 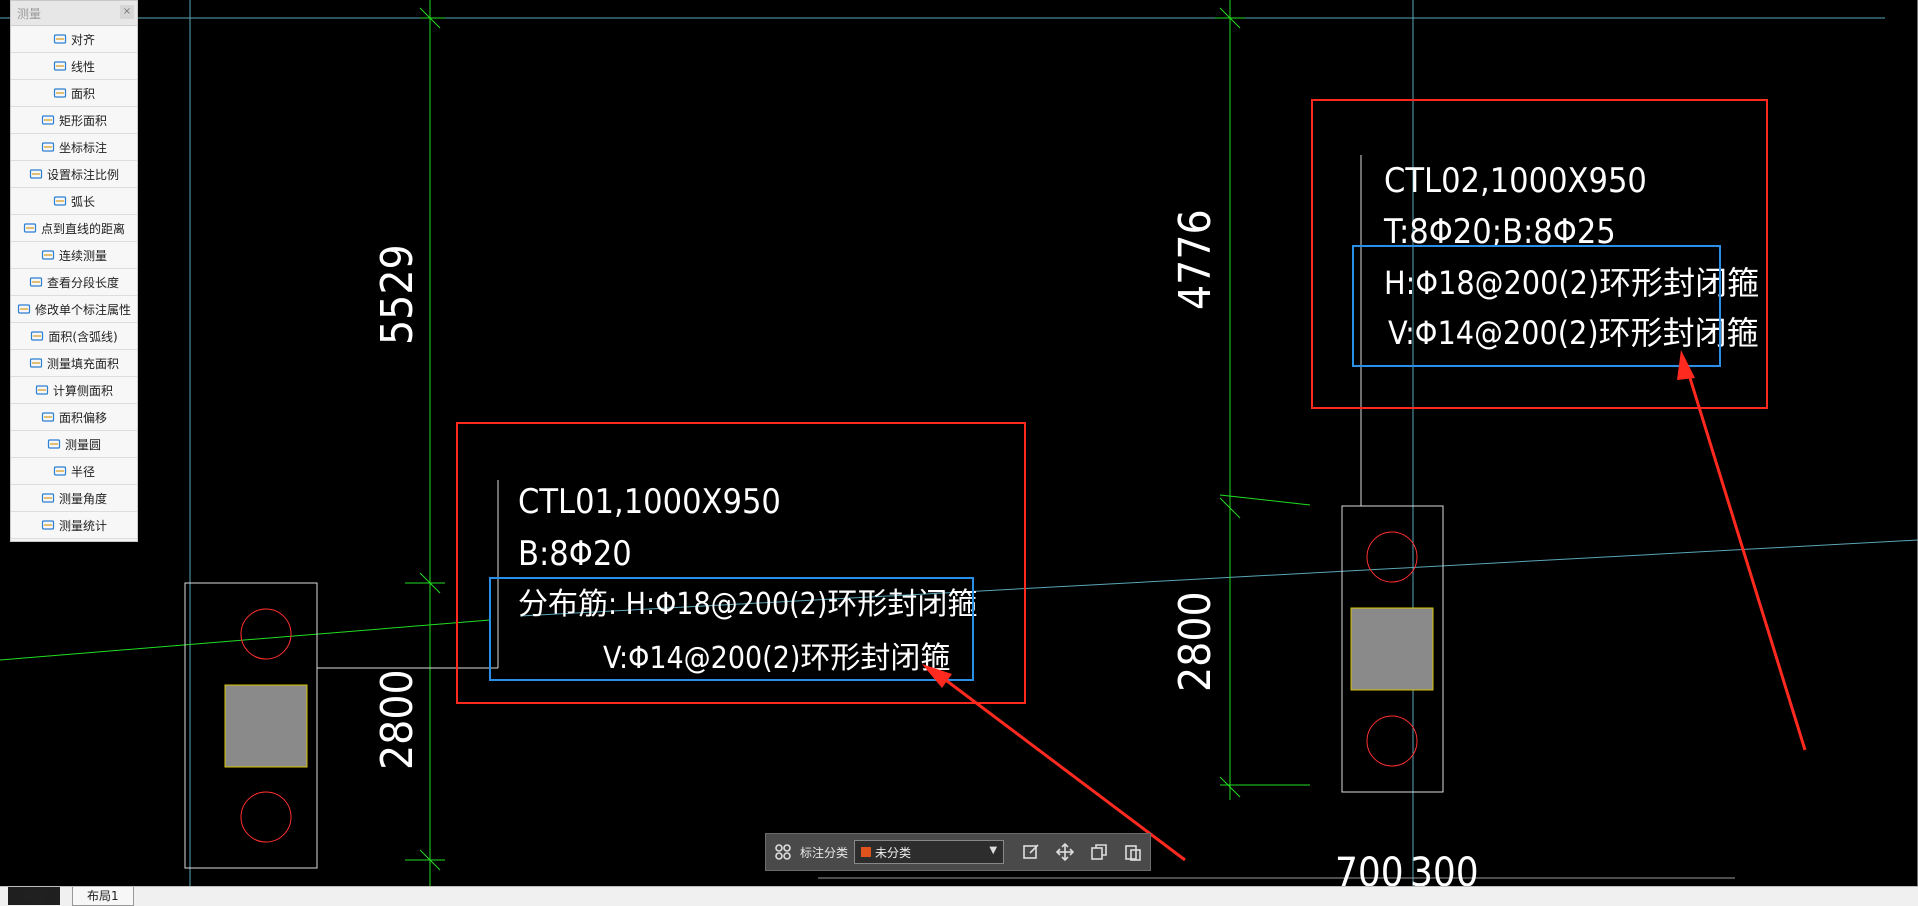 I want to click on palette-item-15: 测量圆, so click(x=74, y=444).